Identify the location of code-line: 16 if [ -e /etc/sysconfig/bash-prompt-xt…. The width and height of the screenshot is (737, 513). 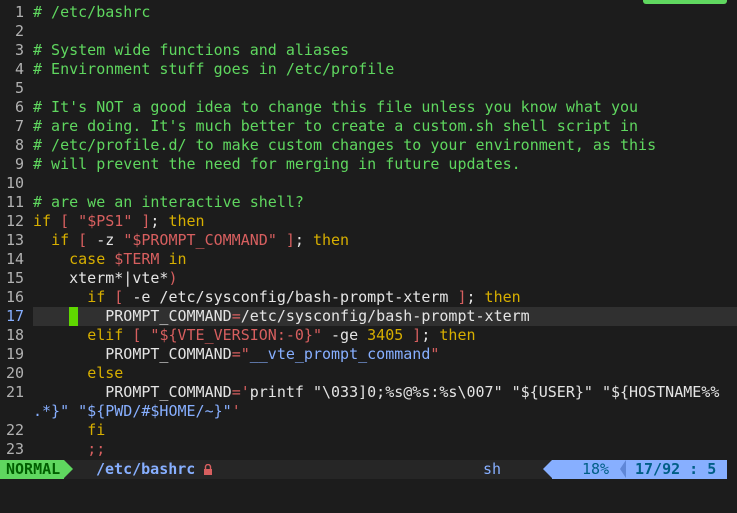
(368, 297).